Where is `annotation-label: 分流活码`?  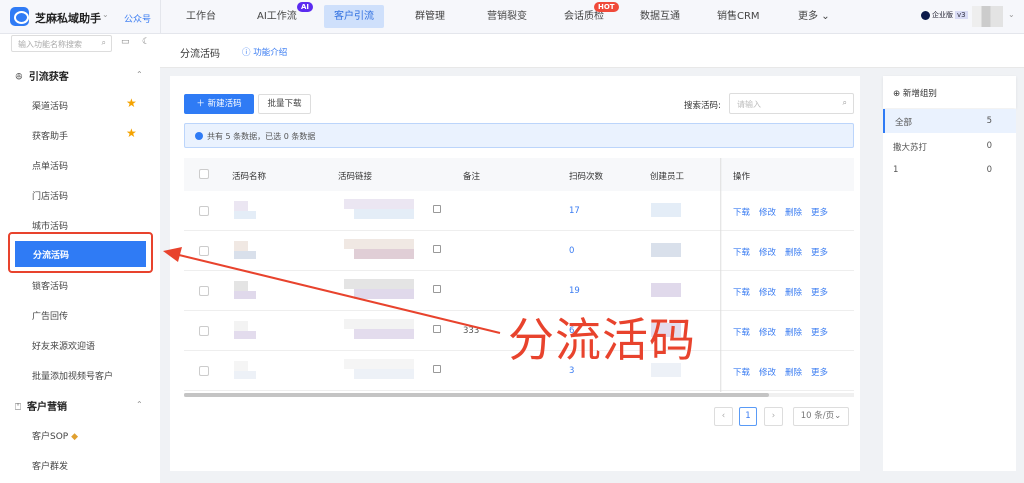 annotation-label: 分流活码 is located at coordinates (602, 340).